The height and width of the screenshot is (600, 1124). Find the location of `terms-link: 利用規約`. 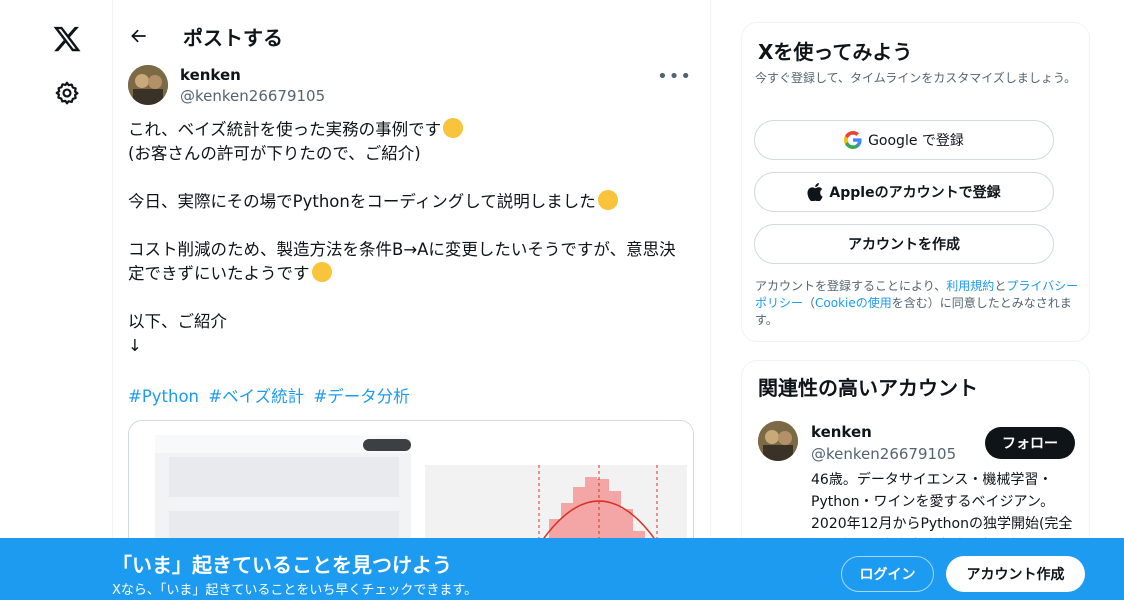

terms-link: 利用規約 is located at coordinates (970, 286).